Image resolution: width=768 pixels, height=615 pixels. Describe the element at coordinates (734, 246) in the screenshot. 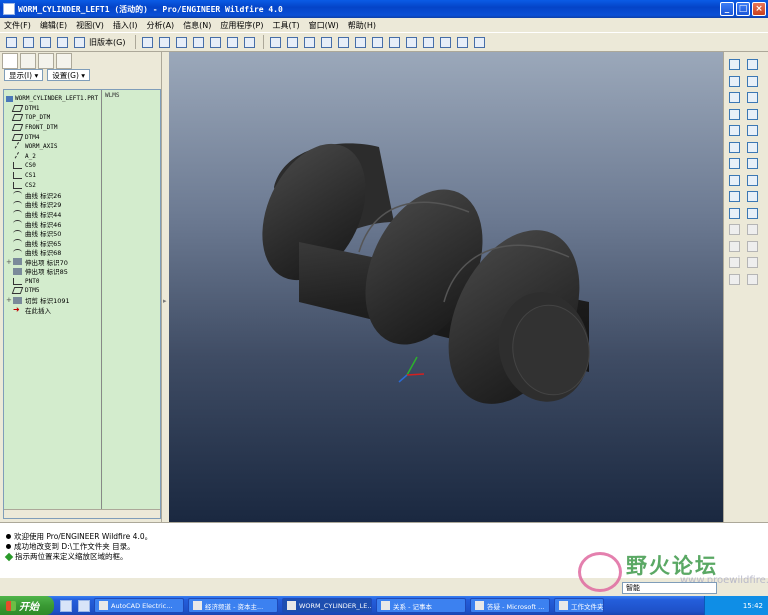

I see `offset-tool-icon` at that location.